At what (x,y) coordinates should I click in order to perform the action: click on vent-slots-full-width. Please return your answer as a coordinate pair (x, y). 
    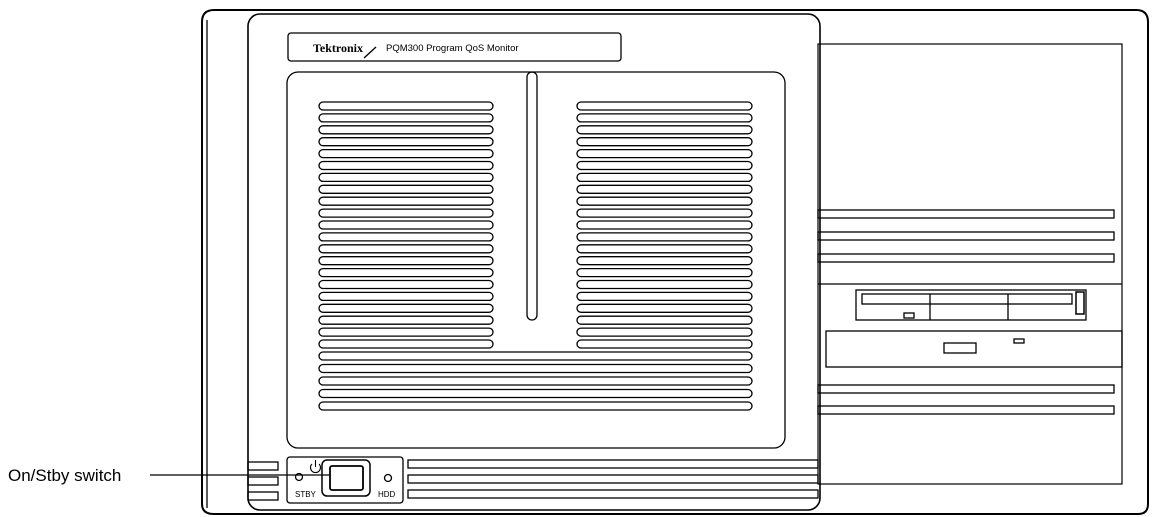
    Looking at the image, I should click on (535, 381).